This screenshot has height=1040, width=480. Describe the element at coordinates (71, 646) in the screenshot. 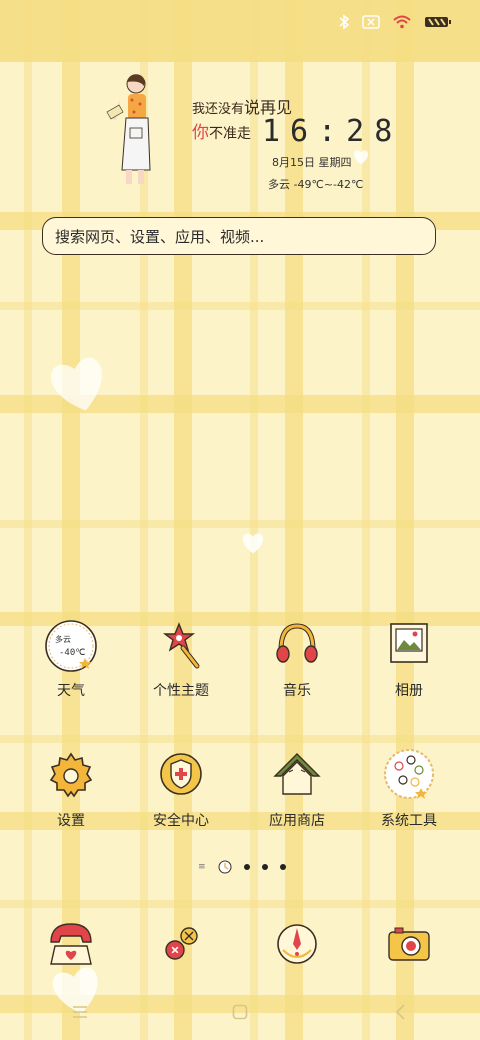

I see `weather-icon: 多云 -40℃` at that location.